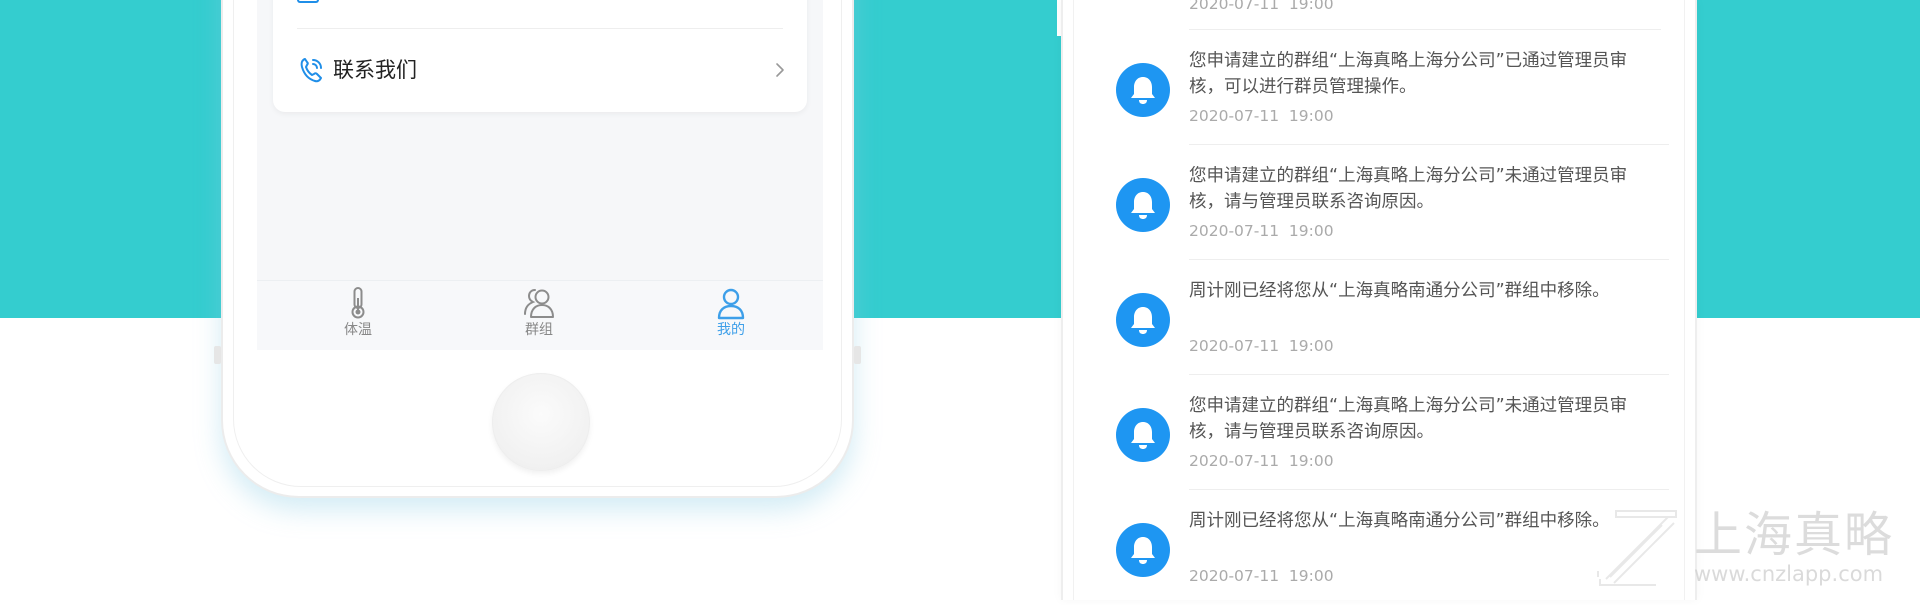  I want to click on group-icon, so click(539, 303).